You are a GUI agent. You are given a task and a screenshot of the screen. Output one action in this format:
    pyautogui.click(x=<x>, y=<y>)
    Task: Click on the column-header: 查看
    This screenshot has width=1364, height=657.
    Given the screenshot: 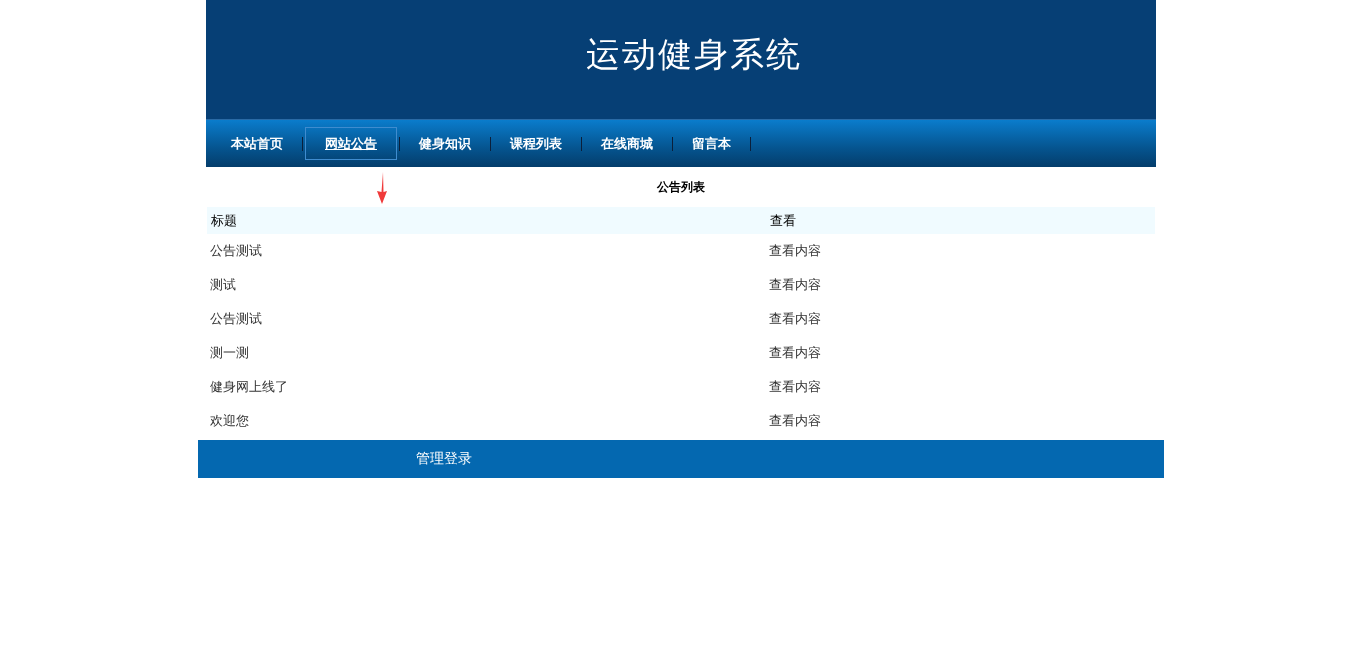 What is the action you would take?
    pyautogui.click(x=782, y=220)
    